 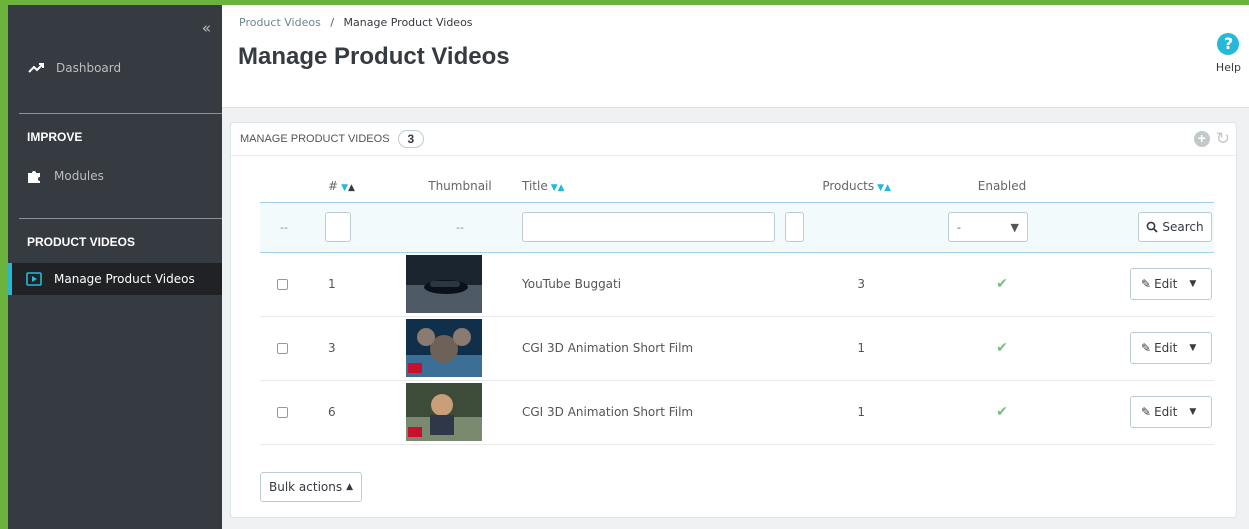 I want to click on column-header-id: # ▼▲, so click(x=354, y=186).